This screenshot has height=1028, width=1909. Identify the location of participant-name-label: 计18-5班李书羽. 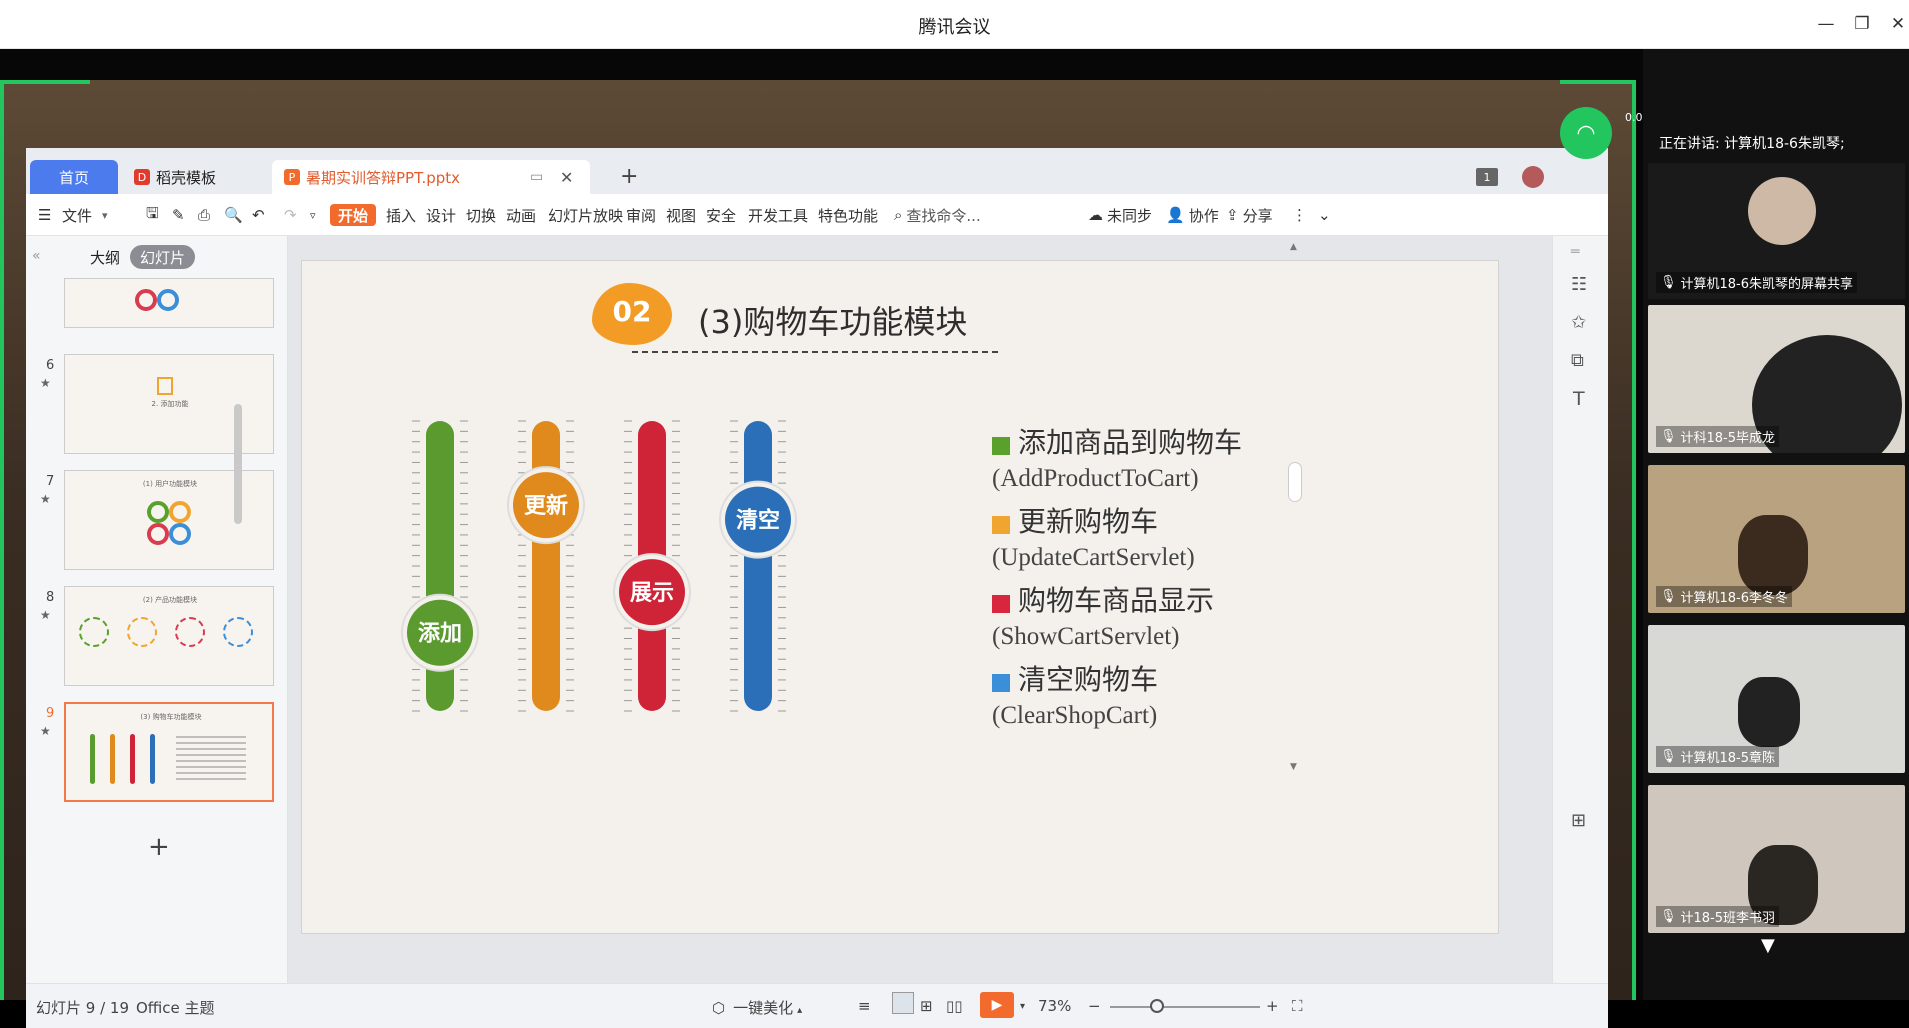
(1728, 918).